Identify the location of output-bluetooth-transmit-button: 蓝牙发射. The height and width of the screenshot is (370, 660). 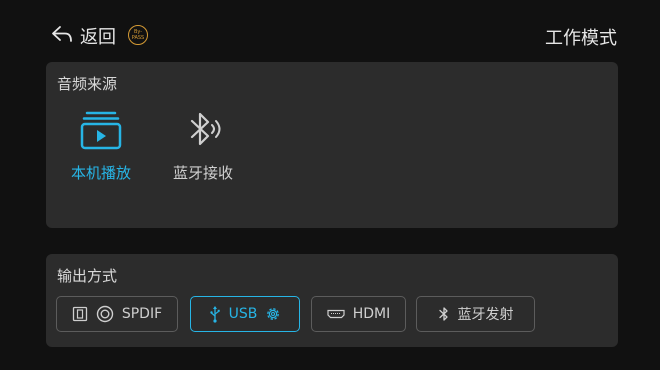
(475, 314).